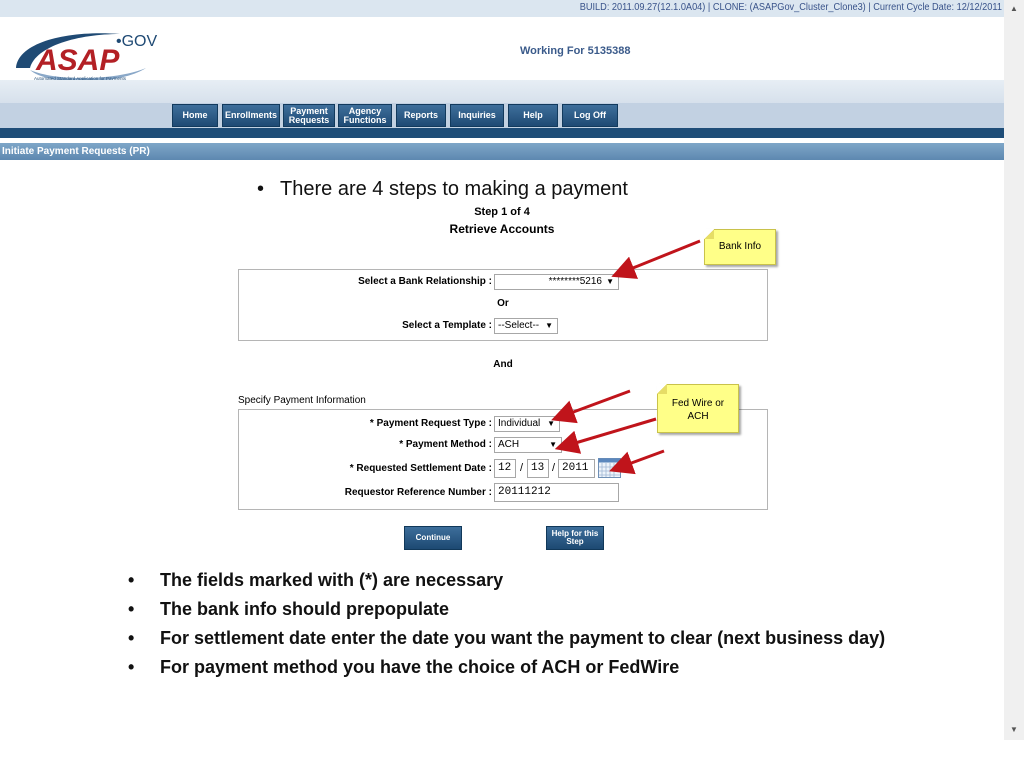 This screenshot has width=1024, height=768. Describe the element at coordinates (538, 580) in the screenshot. I see `slide-bullet-item: The fields marked with (*) are necessary` at that location.